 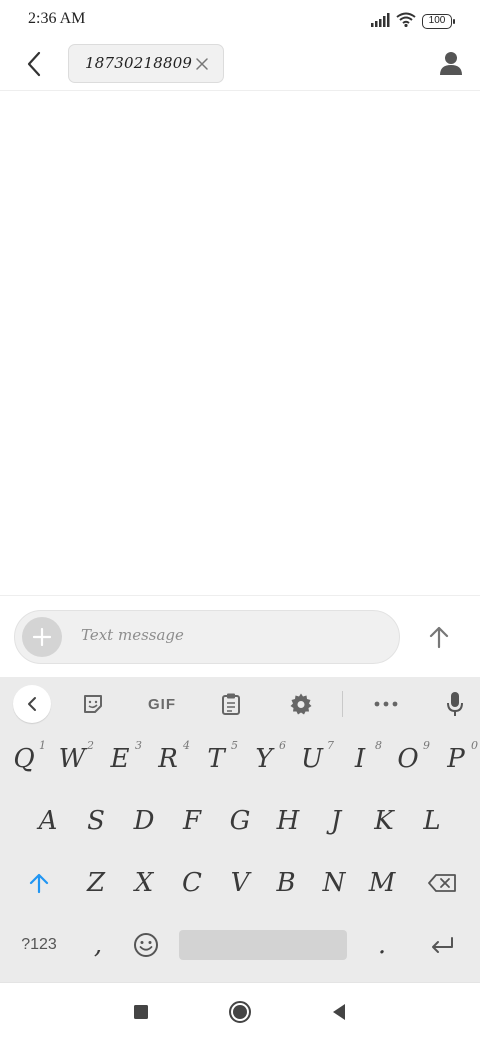 I want to click on key-row-bottom: ?123 , ., so click(x=240, y=945).